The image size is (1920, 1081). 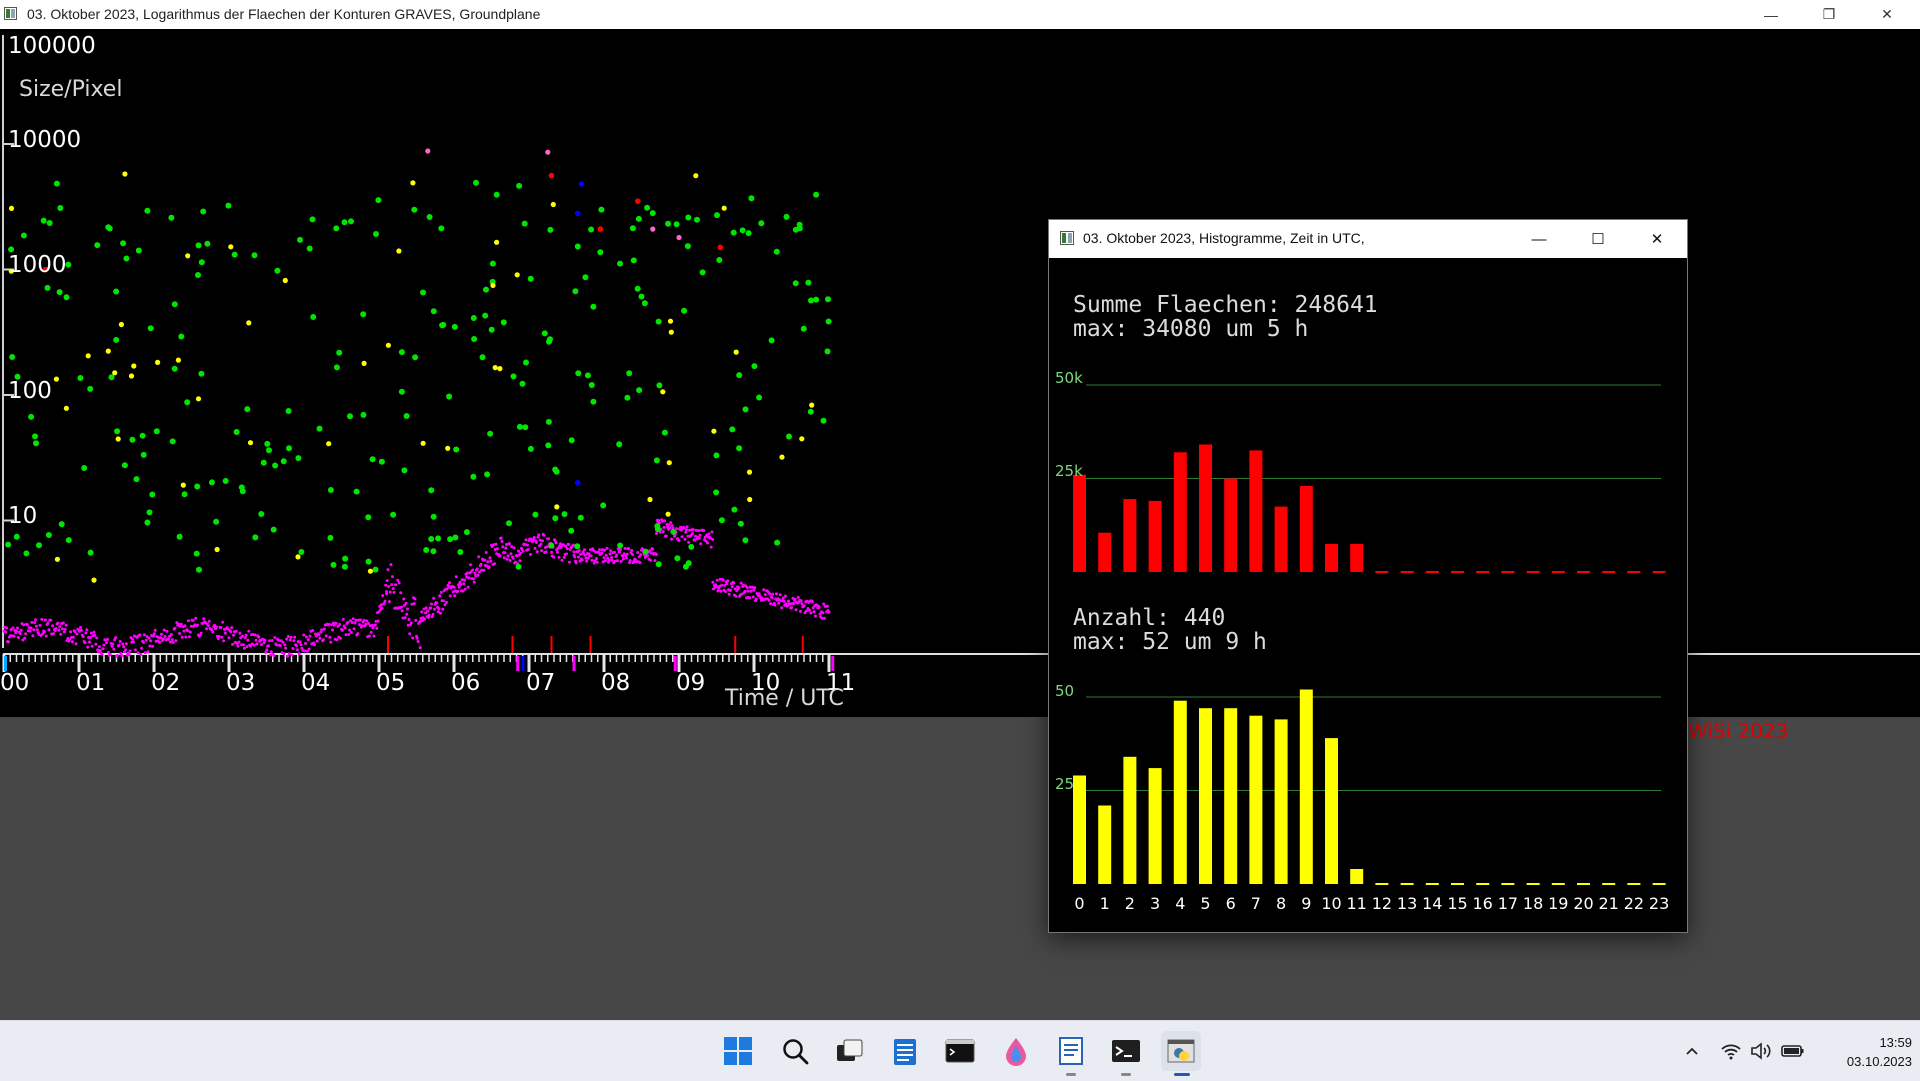 I want to click on notepad-icon, so click(x=905, y=1051).